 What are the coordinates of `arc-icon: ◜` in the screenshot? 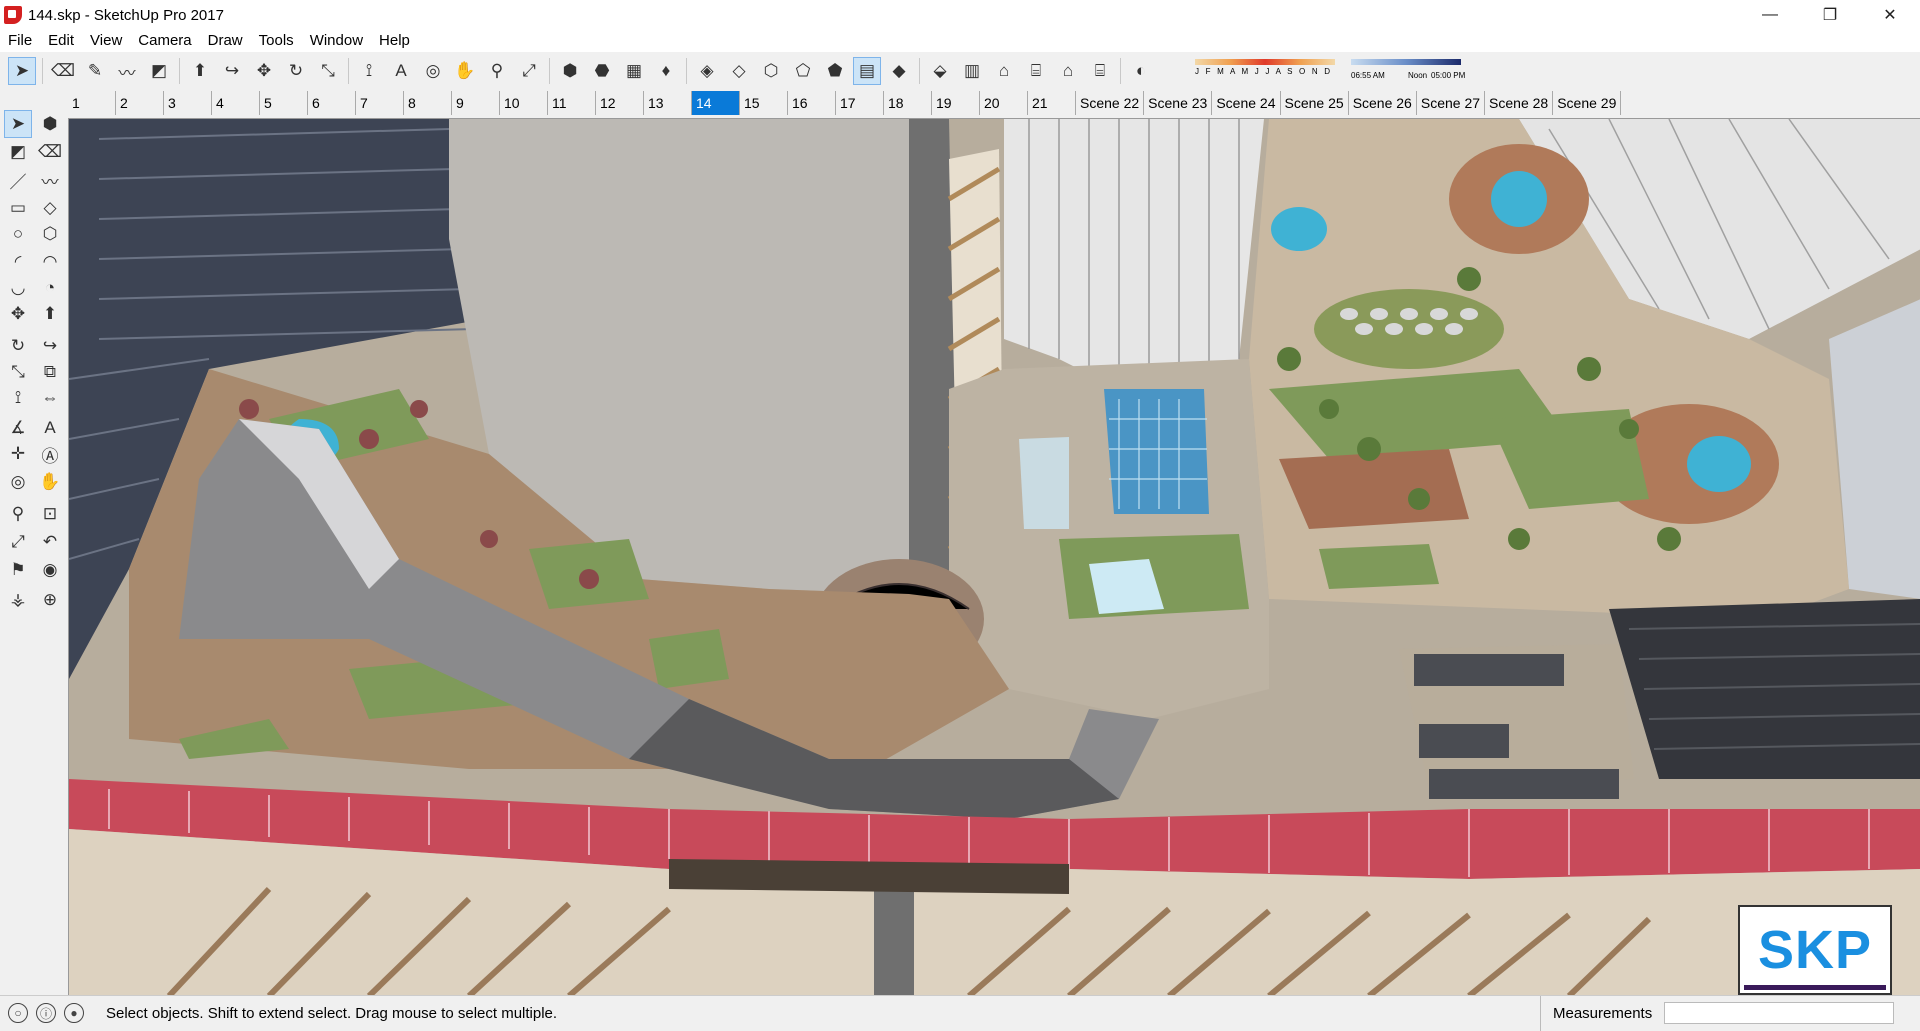 It's located at (18, 262).